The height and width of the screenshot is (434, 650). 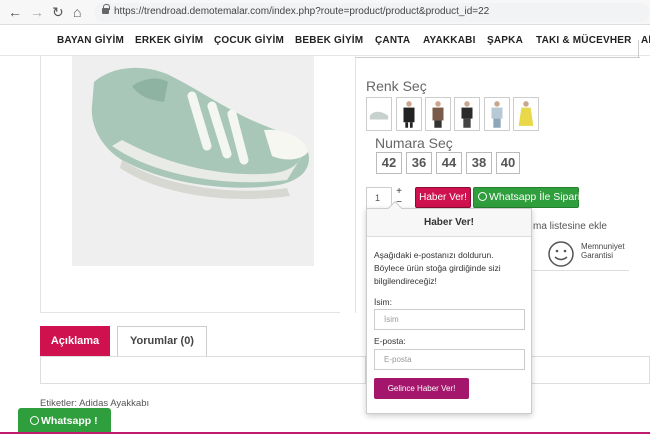 I want to click on email-input: E-posta, so click(x=449, y=359).